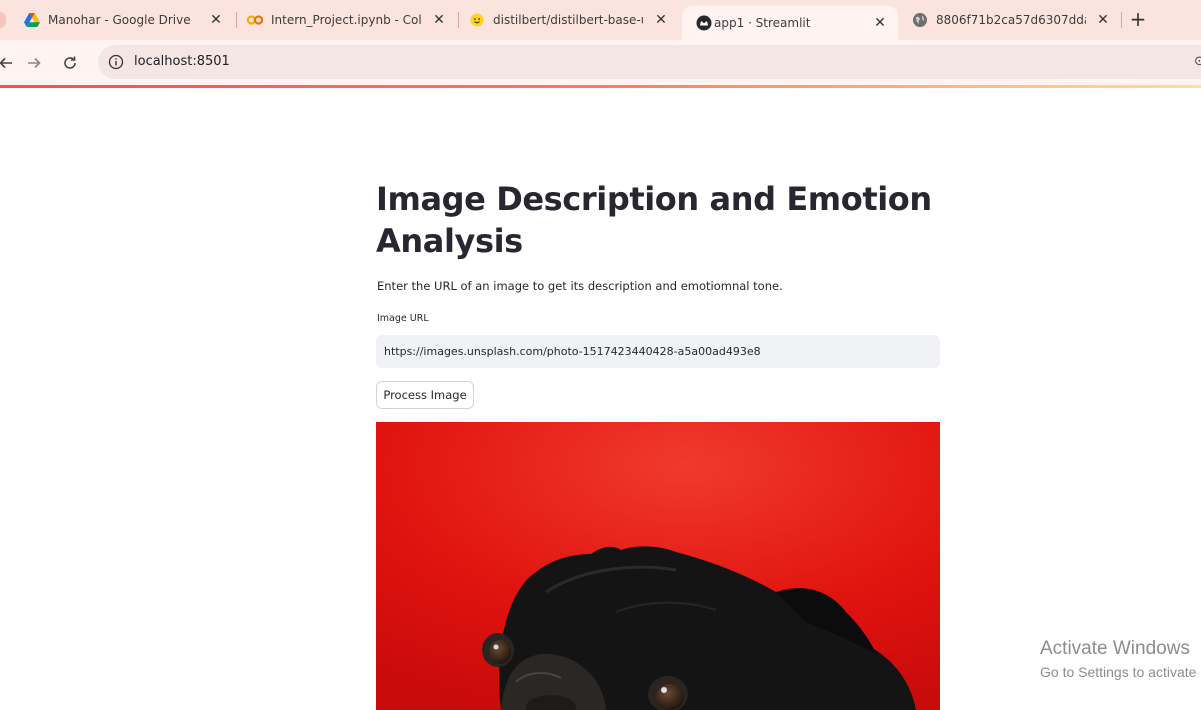  Describe the element at coordinates (477, 20) in the screenshot. I see `hugging-face-icon` at that location.